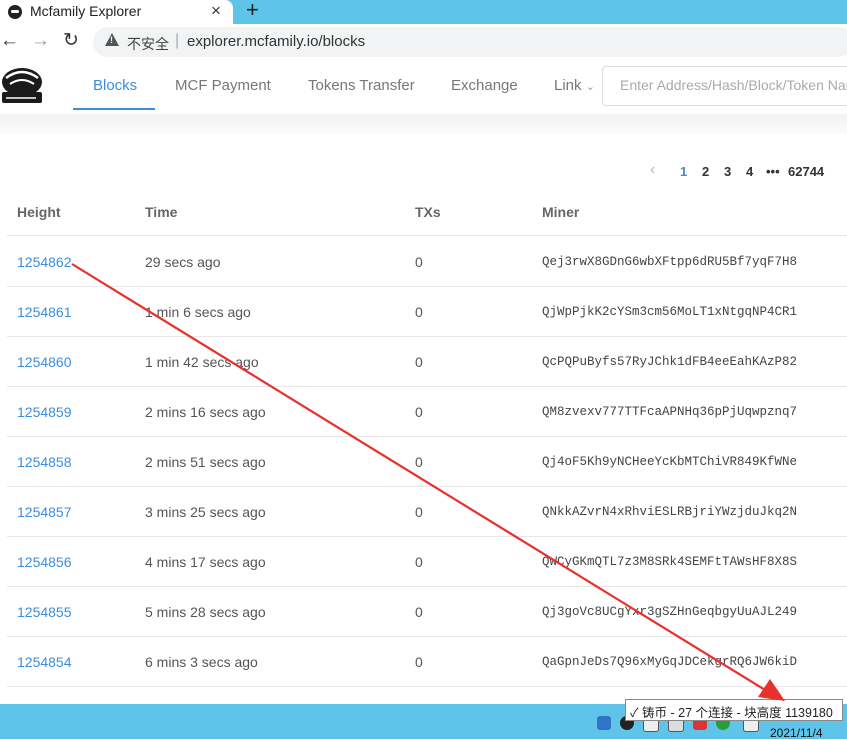 Image resolution: width=847 pixels, height=740 pixels. I want to click on shield-icon, so click(604, 723).